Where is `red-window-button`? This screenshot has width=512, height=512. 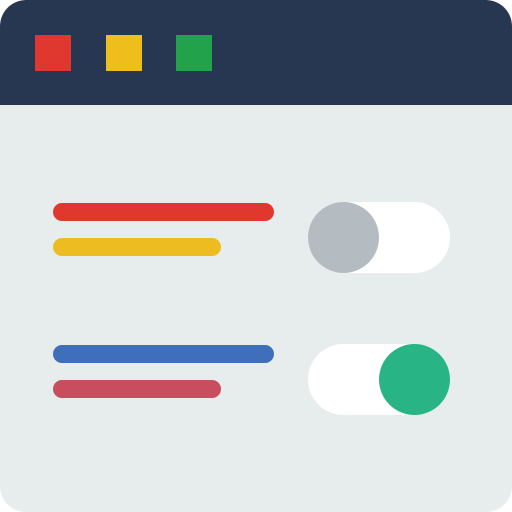
red-window-button is located at coordinates (53, 53).